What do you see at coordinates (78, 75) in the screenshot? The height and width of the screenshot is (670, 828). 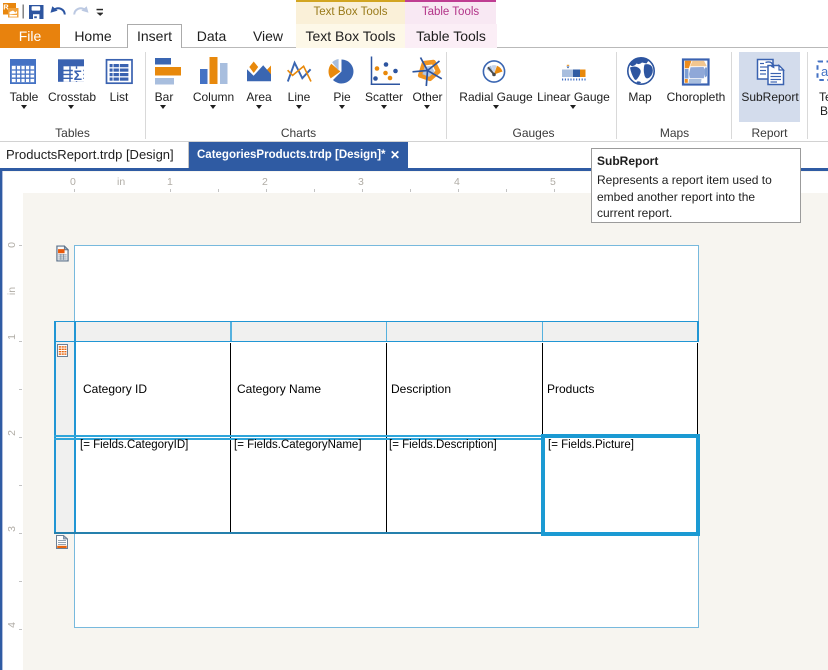 I see `svg-text: Σ` at bounding box center [78, 75].